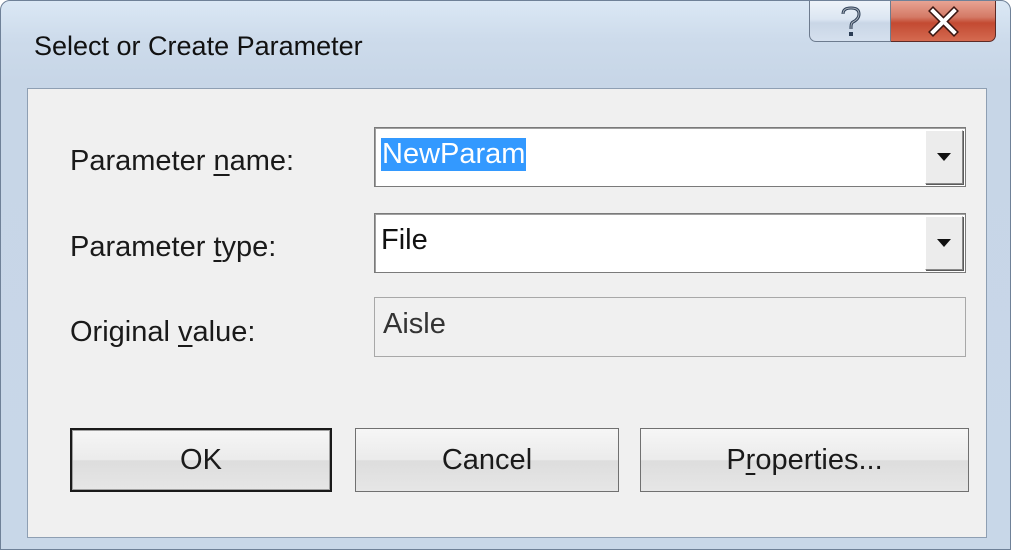  I want to click on question-mark-icon, so click(851, 21).